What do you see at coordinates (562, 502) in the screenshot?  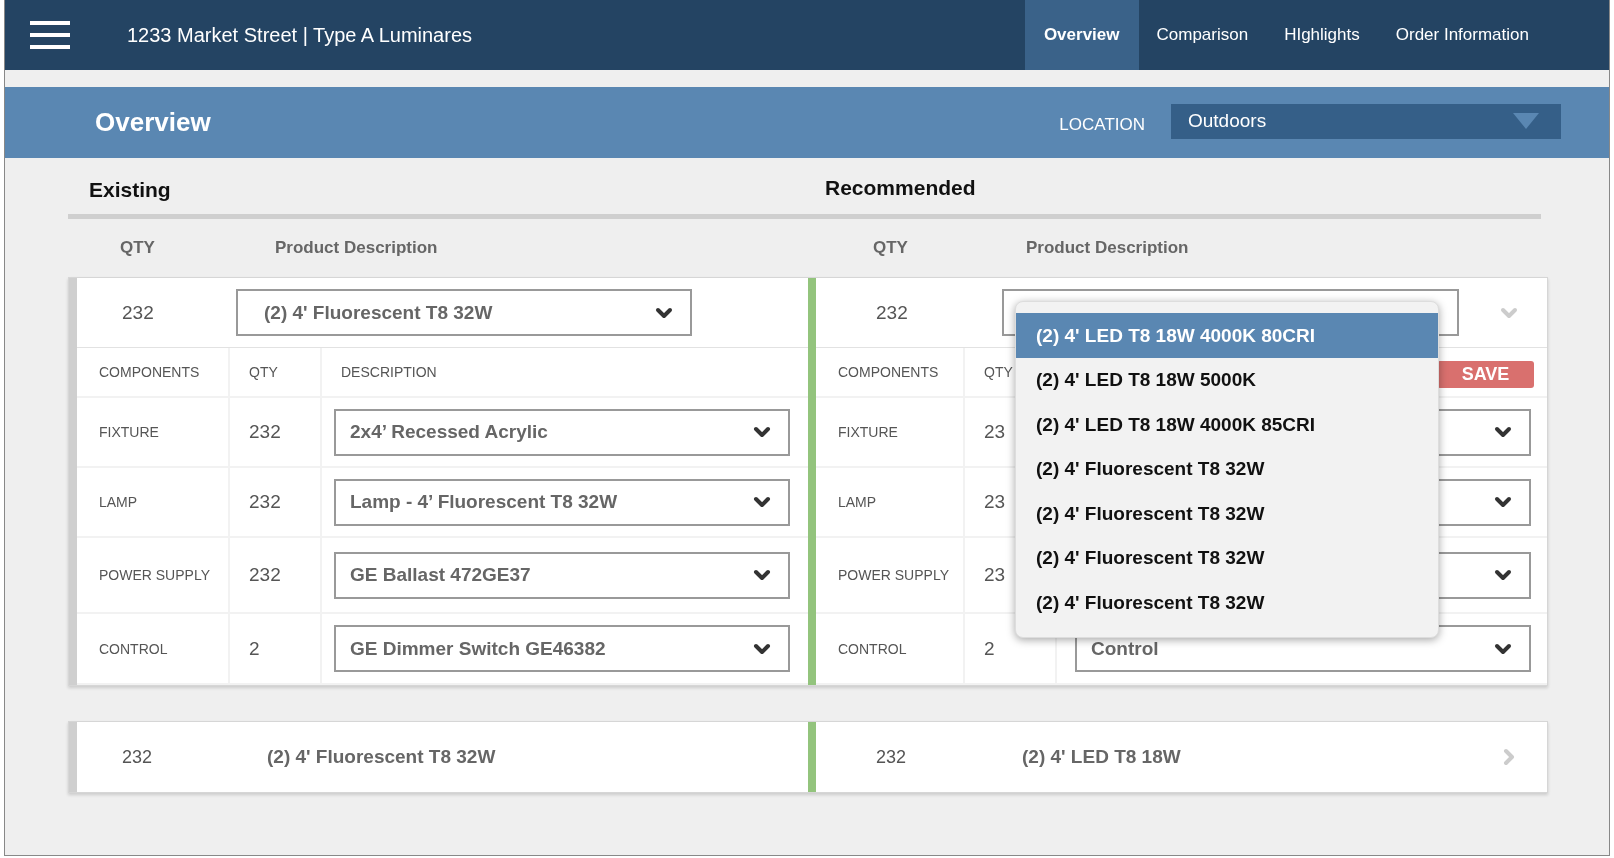 I see `description-select: Lamp - 4’ Fluorescent T8 32W` at bounding box center [562, 502].